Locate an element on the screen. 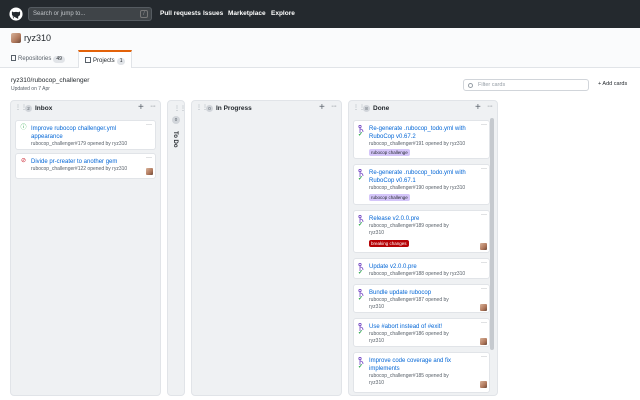 The height and width of the screenshot is (400, 640). owner-name: ryz310 is located at coordinates (37, 38).